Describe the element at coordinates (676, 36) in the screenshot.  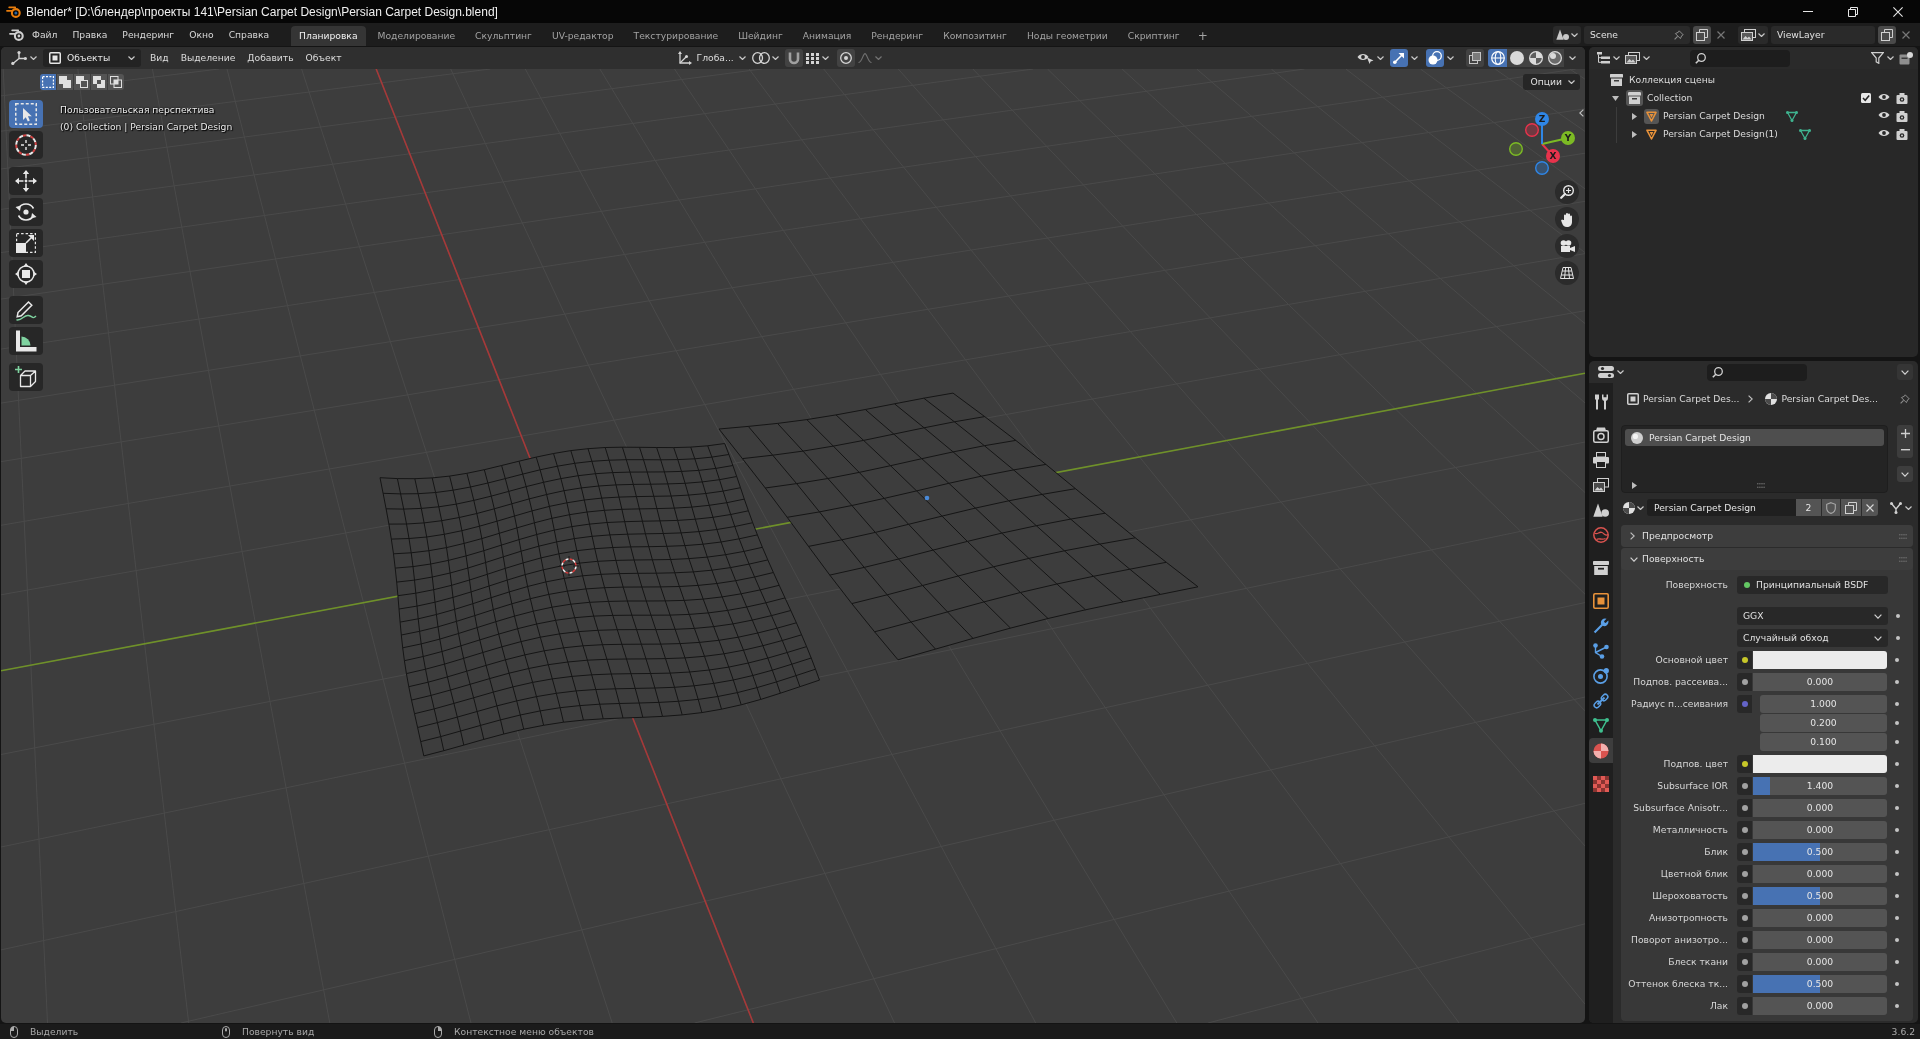
I see `workspace-tab: Текстурирование` at that location.